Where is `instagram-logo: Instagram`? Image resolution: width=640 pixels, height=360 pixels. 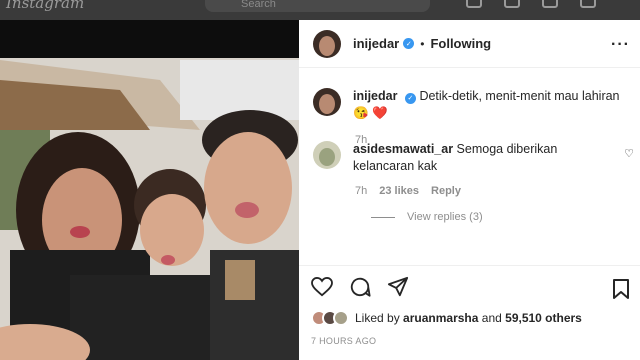
instagram-logo: Instagram is located at coordinates (45, 6).